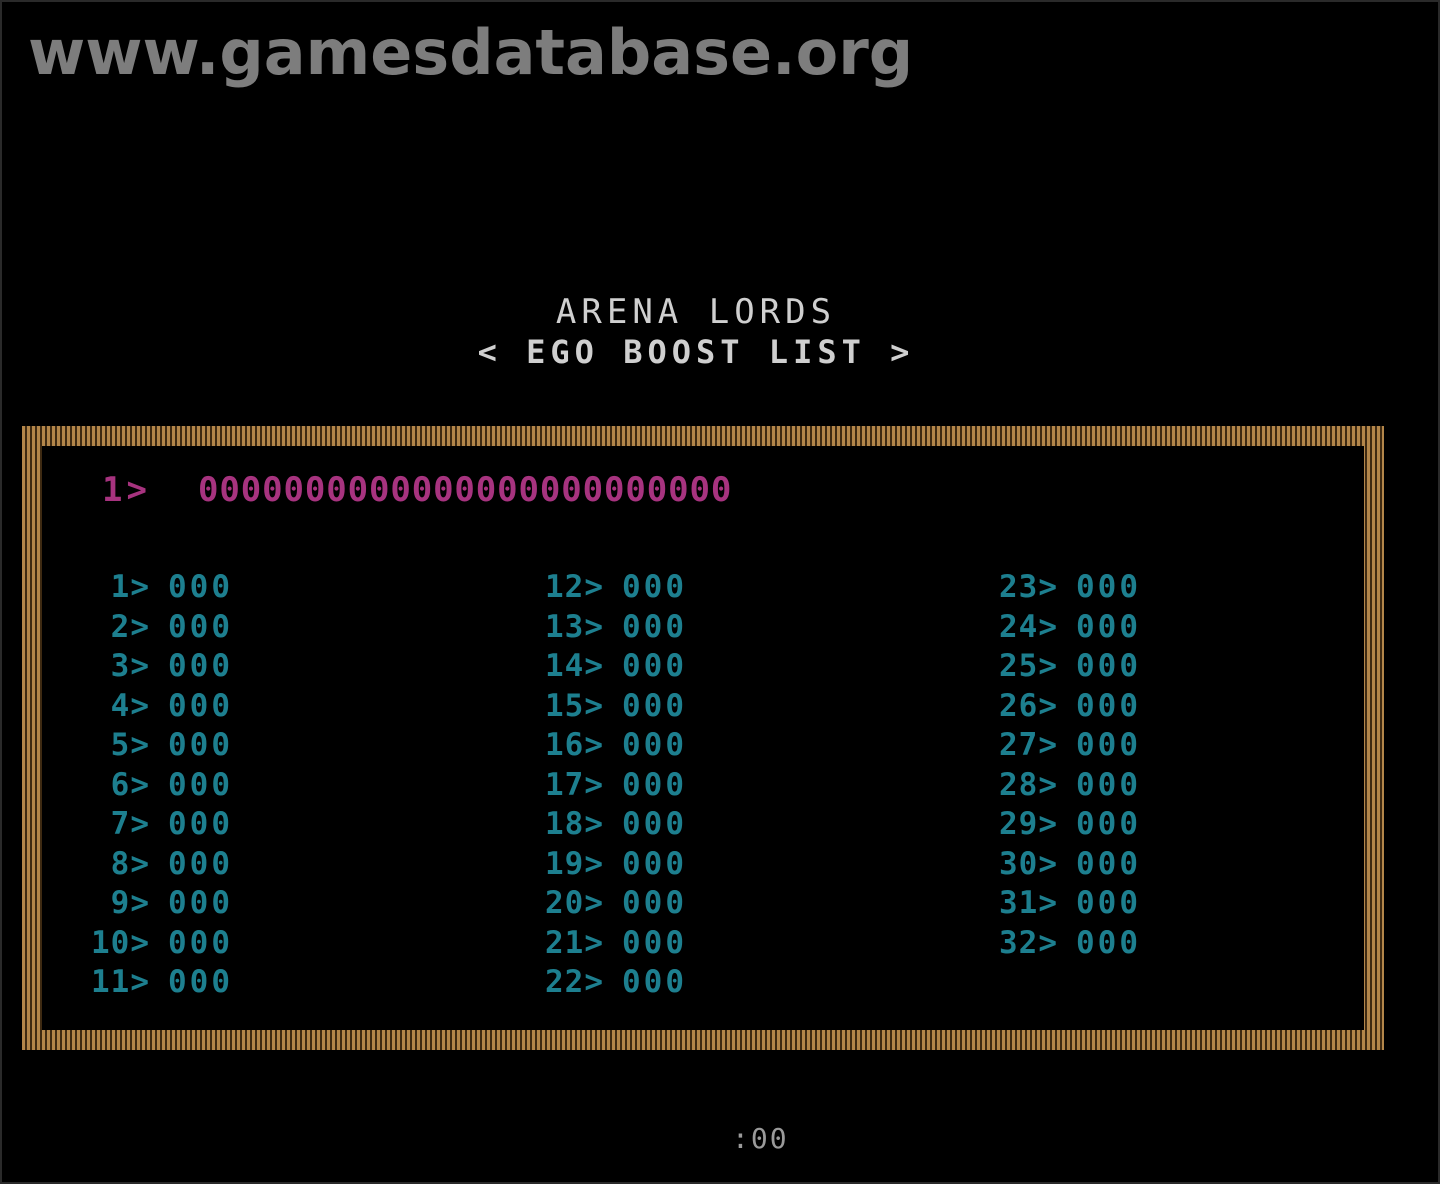 The image size is (1440, 1184). I want to click on score-row: 31> 000, so click(1067, 904).